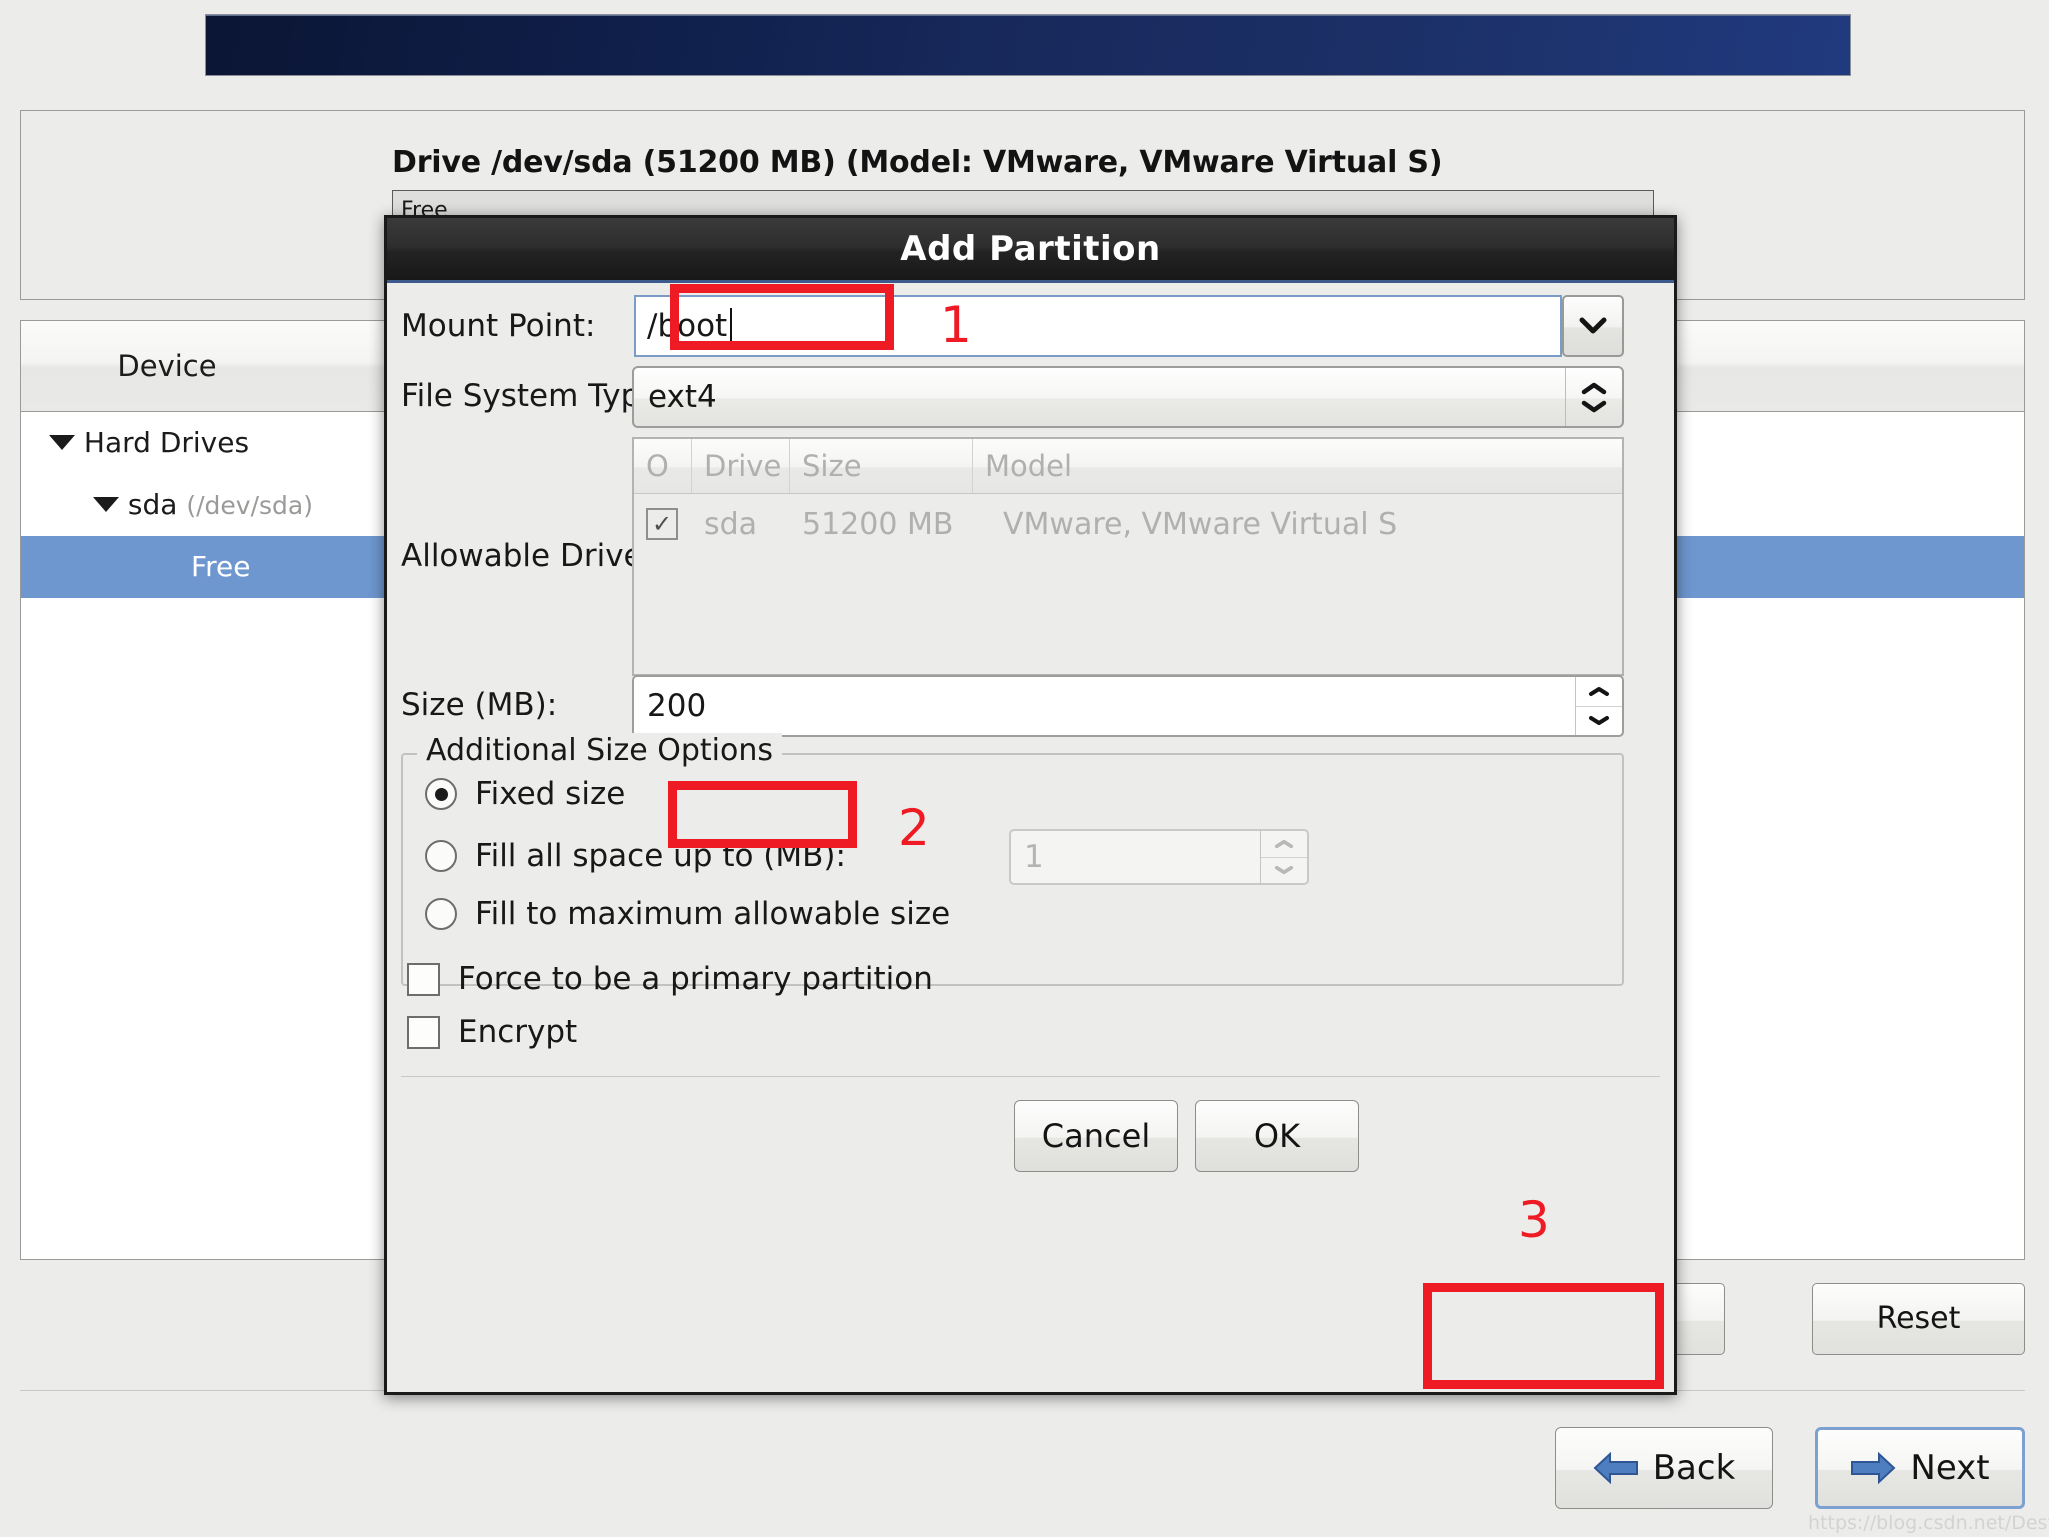  I want to click on fill-up-to-input: 1, so click(1159, 857).